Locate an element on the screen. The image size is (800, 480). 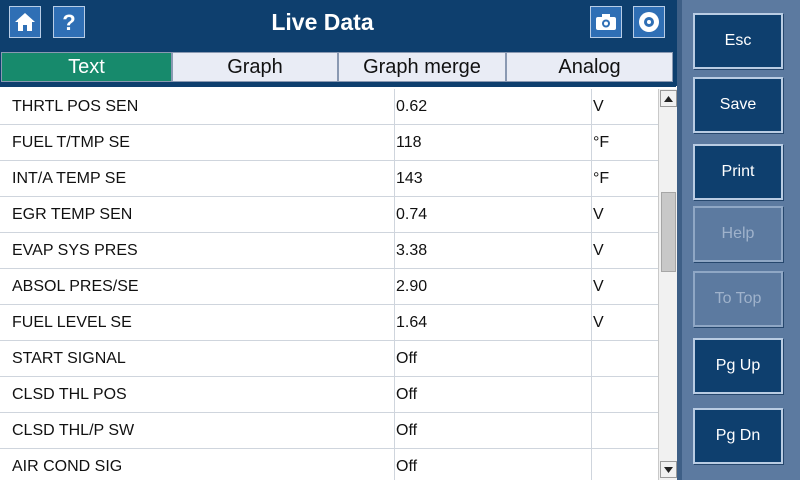
table-row: EVAP SYS PRES 3.38 V is located at coordinates (329, 251).